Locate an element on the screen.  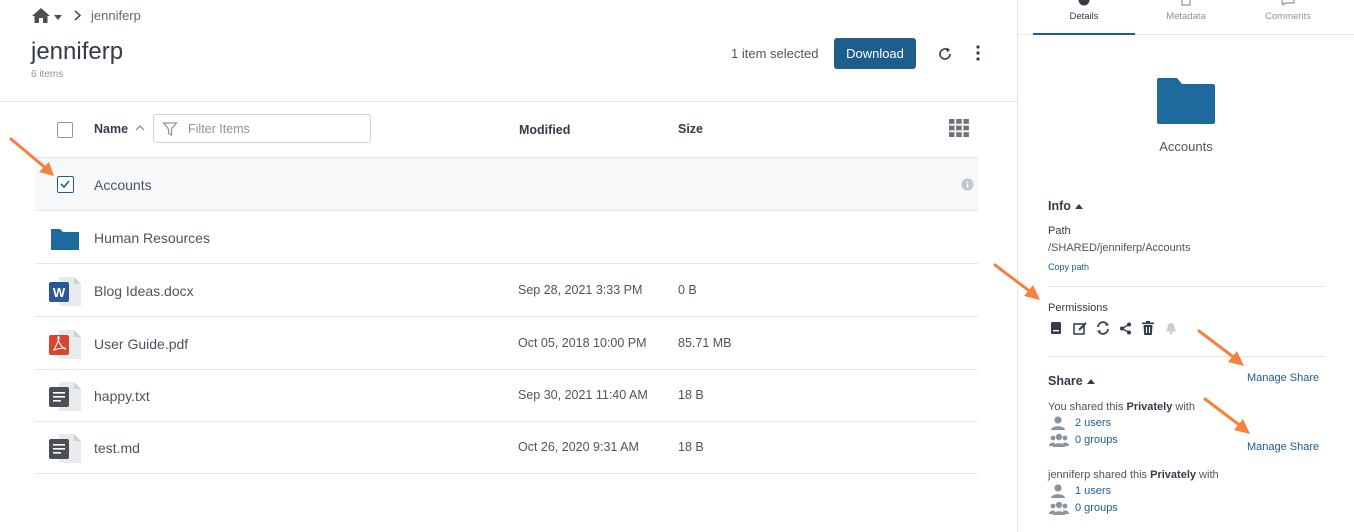
home-icon is located at coordinates (41, 15).